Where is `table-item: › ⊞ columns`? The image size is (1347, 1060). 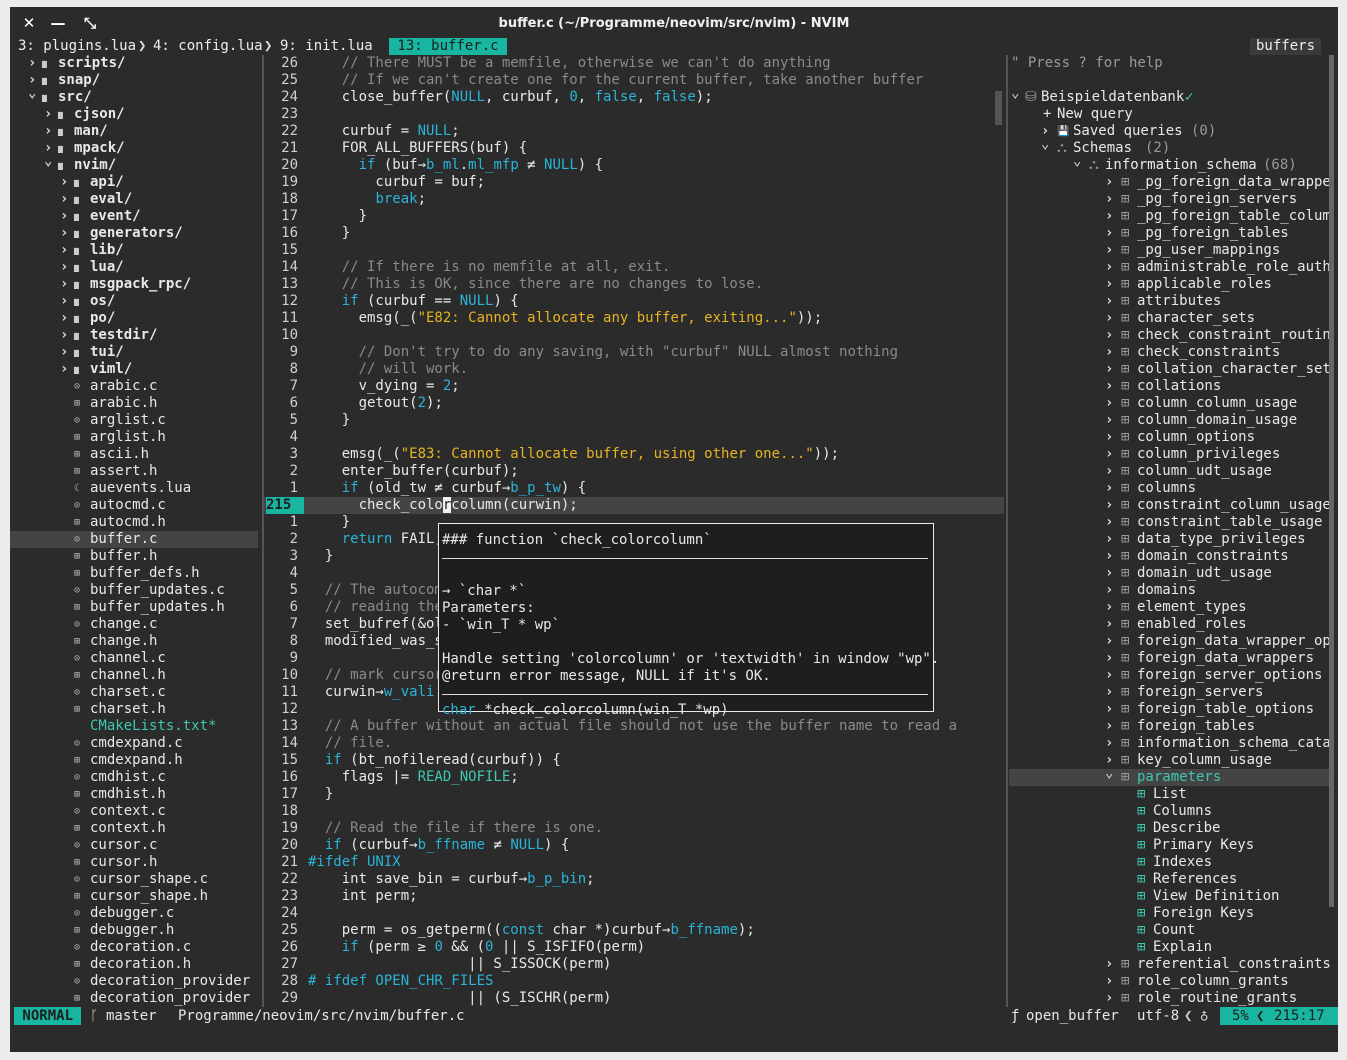
table-item: › ⊞ columns is located at coordinates (1169, 488).